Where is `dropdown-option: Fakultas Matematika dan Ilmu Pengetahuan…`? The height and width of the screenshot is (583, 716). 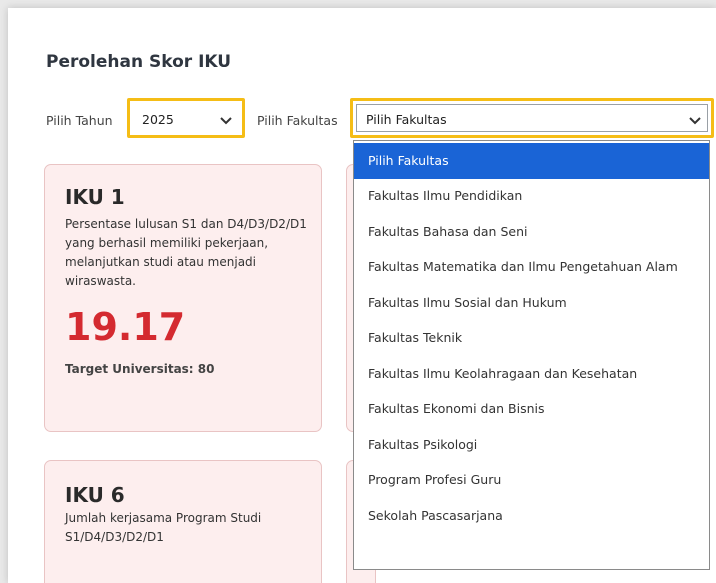
dropdown-option: Fakultas Matematika dan Ilmu Pengetahuan… is located at coordinates (531, 267).